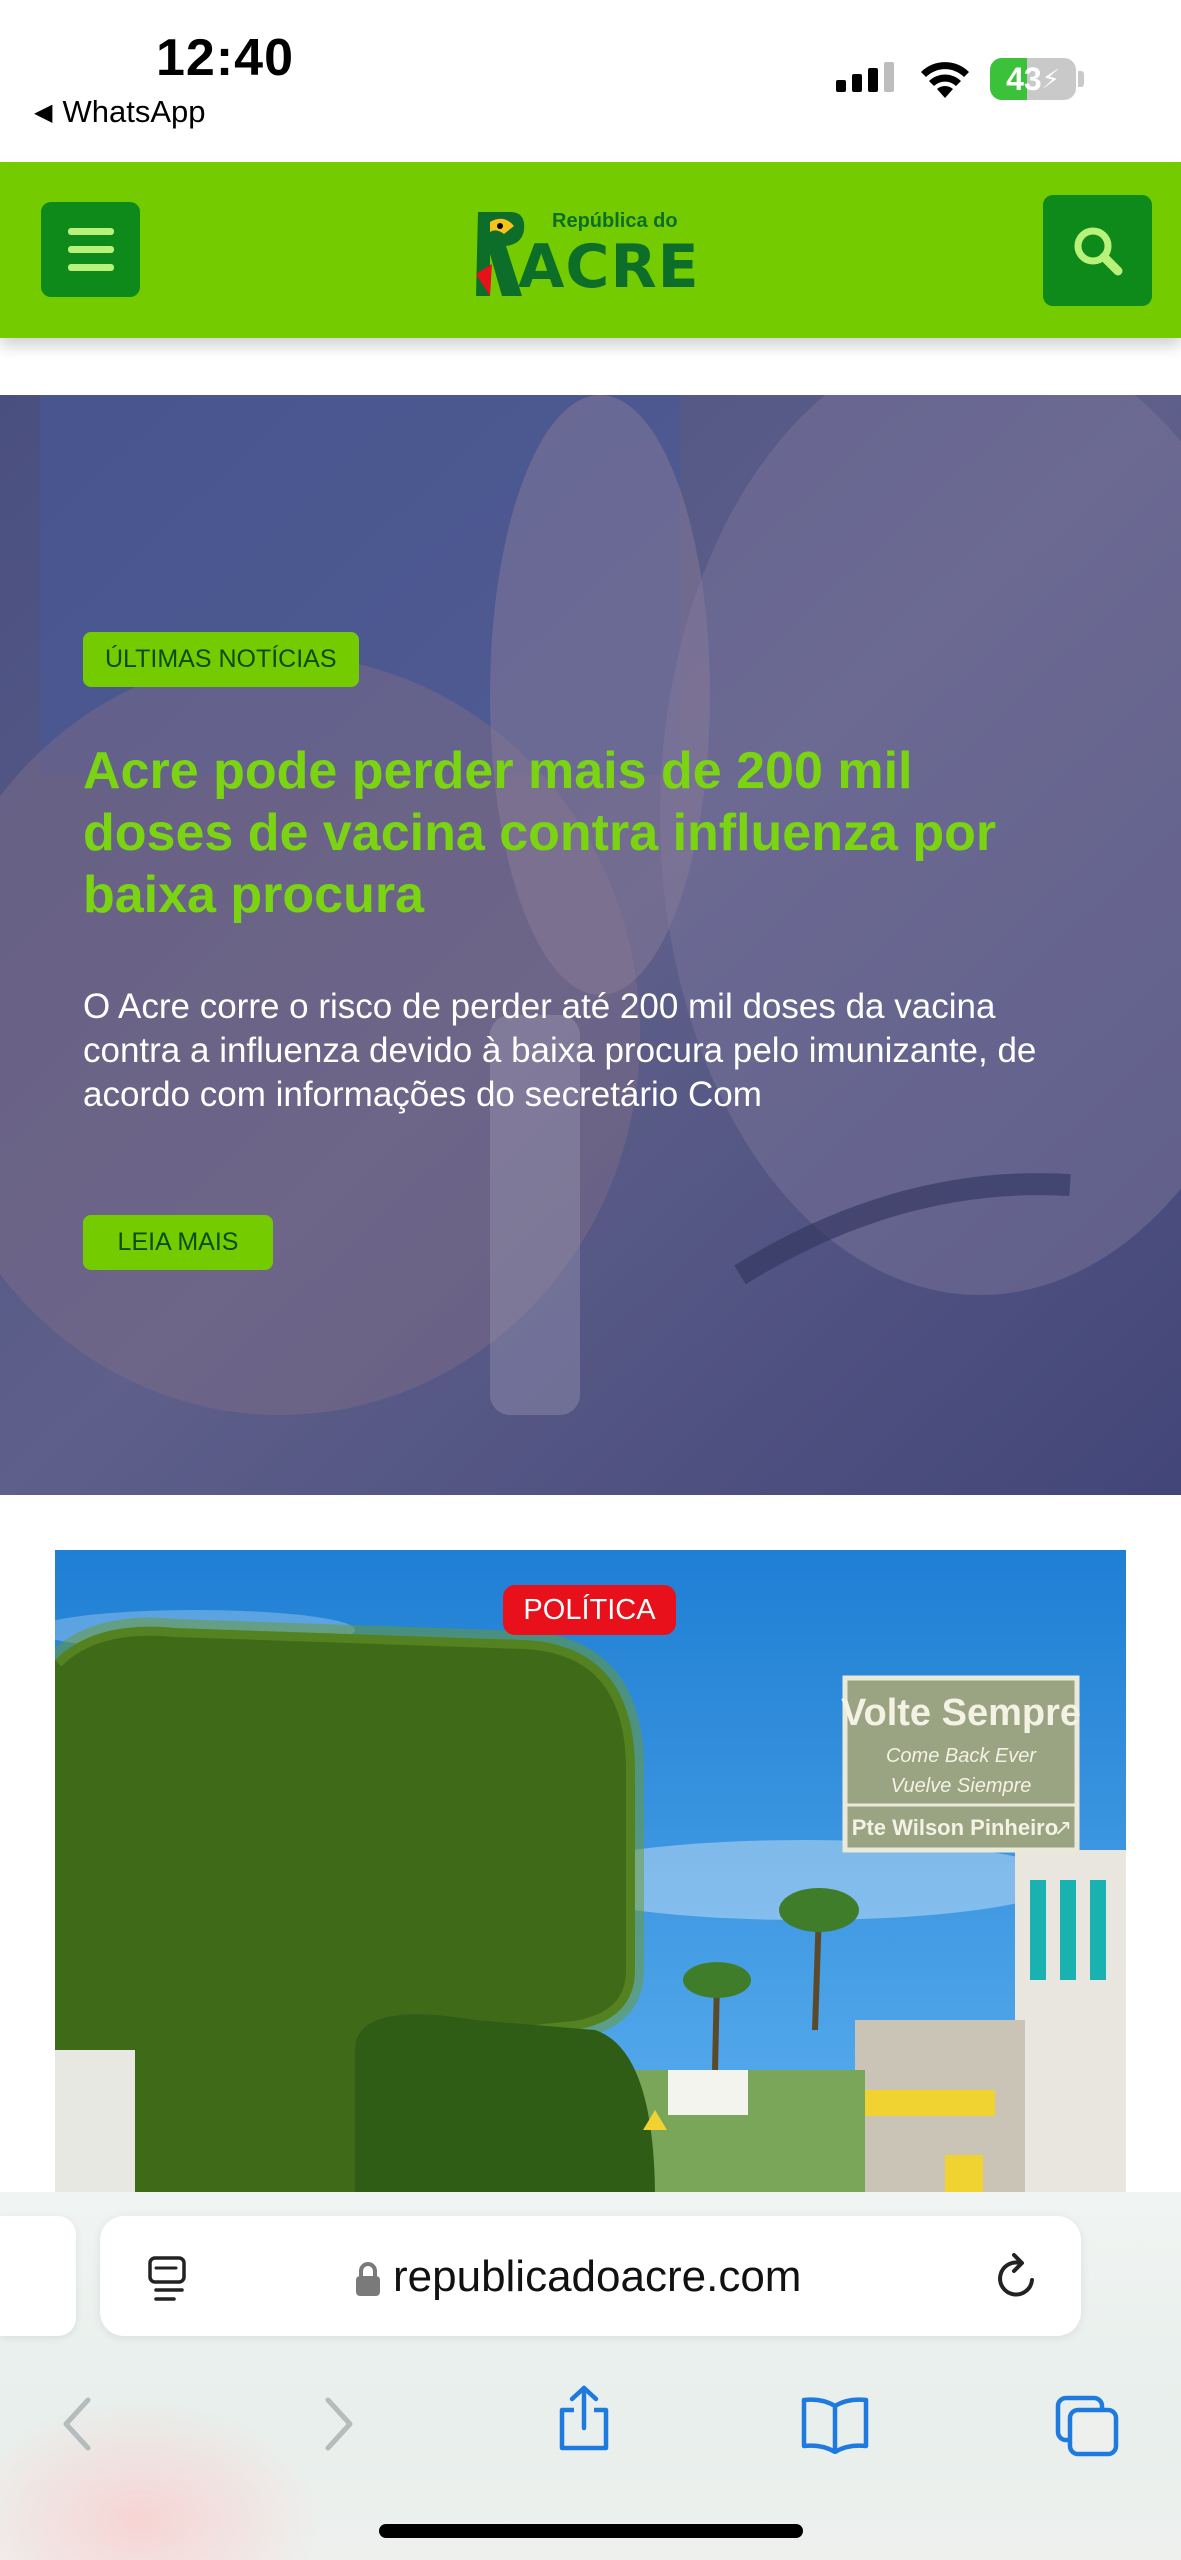 The width and height of the screenshot is (1181, 2560). Describe the element at coordinates (90, 249) in the screenshot. I see `menu-button` at that location.